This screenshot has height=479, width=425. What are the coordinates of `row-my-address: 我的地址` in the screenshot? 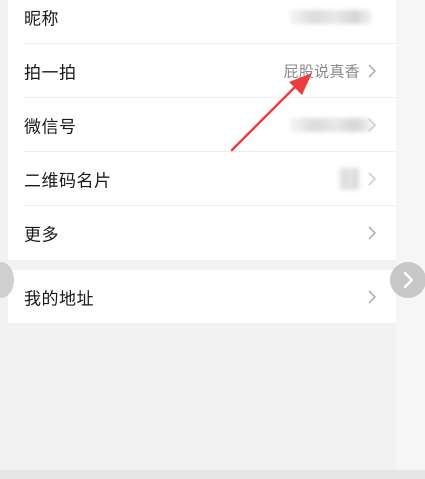 It's located at (202, 296).